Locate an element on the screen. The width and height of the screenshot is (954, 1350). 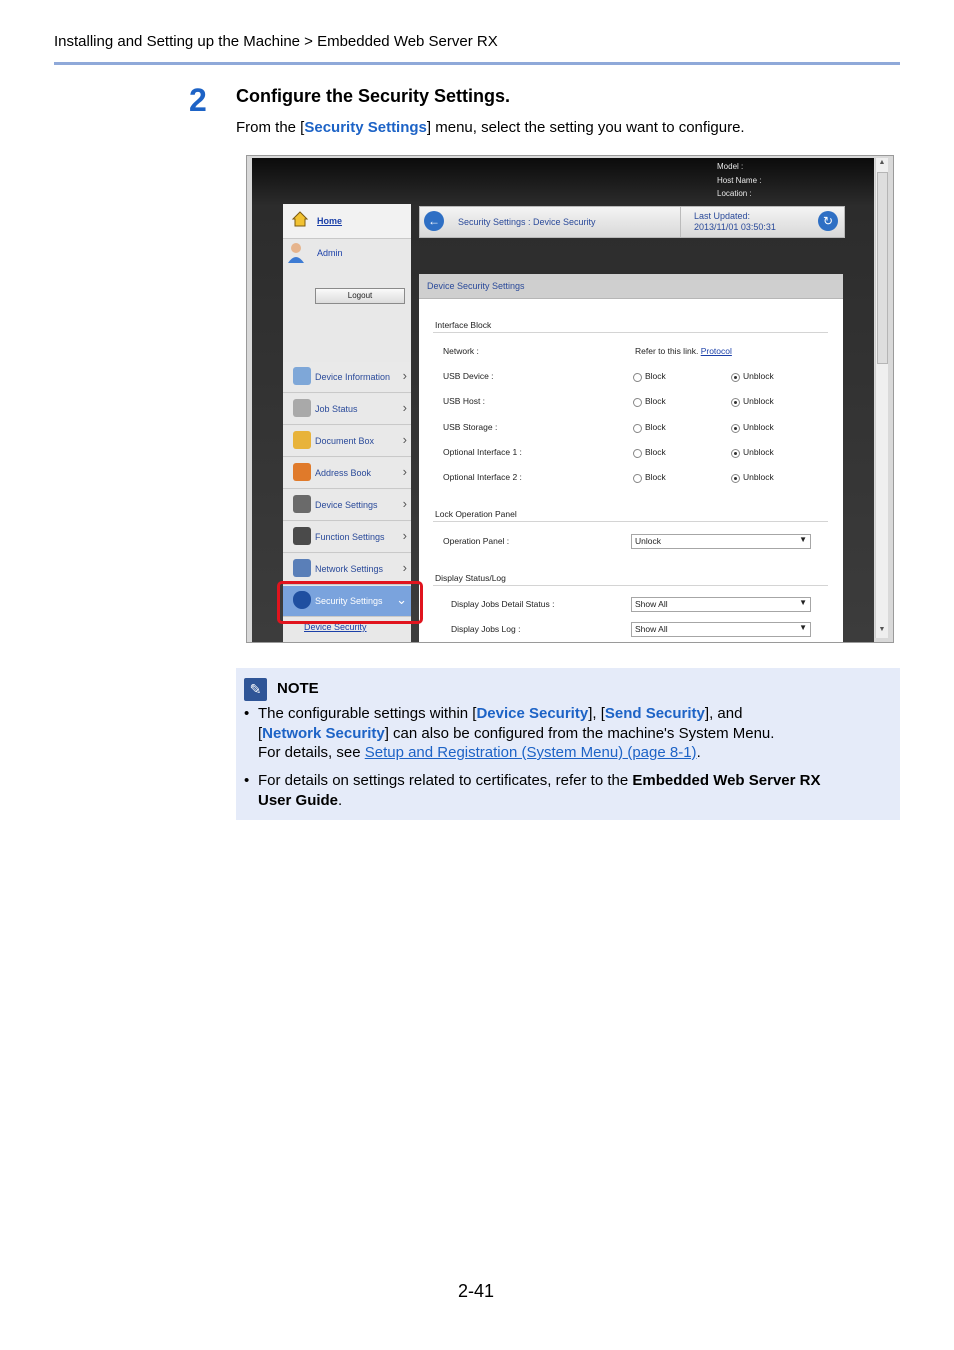
scroll-up-icon: ▲ is located at coordinates (882, 164).